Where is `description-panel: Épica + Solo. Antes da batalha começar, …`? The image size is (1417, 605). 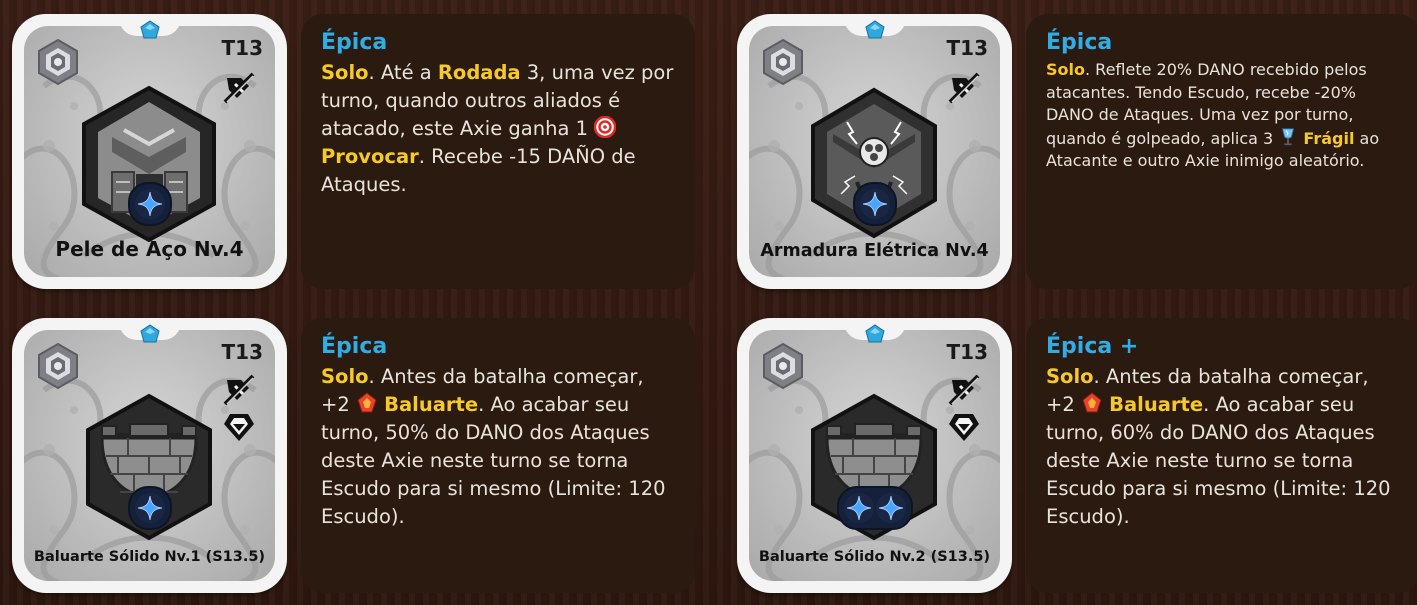
description-panel: Épica + Solo. Antes da batalha começar, … is located at coordinates (1221, 455).